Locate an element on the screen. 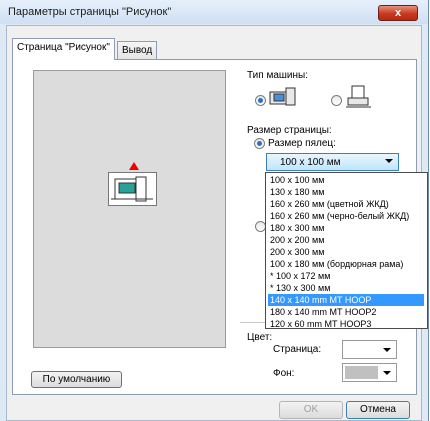 The width and height of the screenshot is (430, 421). option-200x300: 200 x 300 мм is located at coordinates (346, 252).